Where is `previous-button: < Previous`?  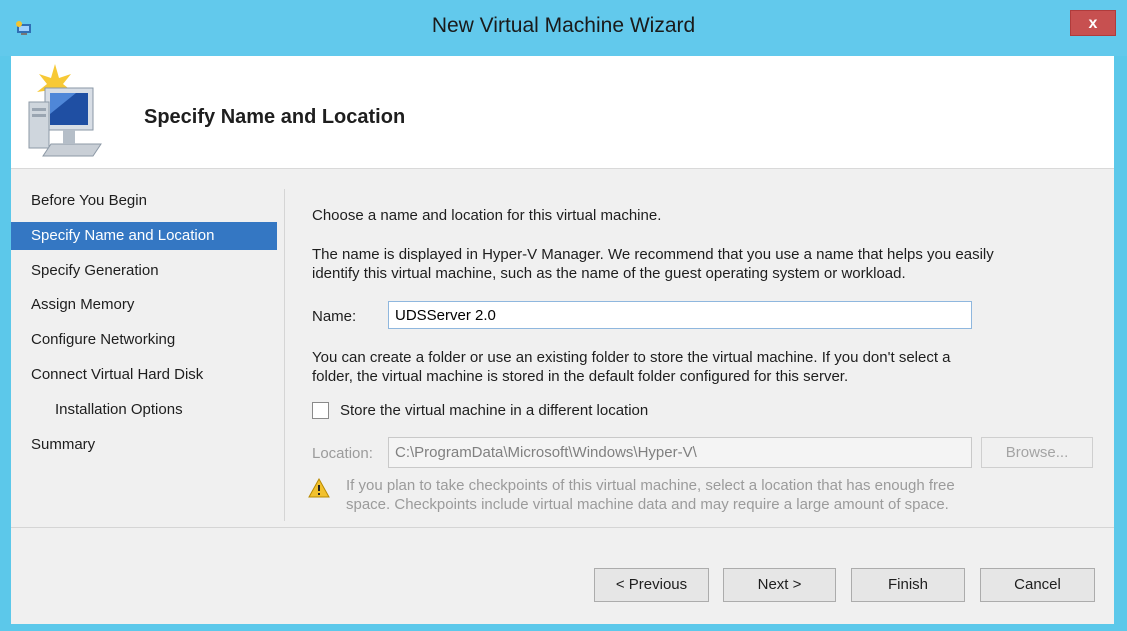
previous-button: < Previous is located at coordinates (651, 585).